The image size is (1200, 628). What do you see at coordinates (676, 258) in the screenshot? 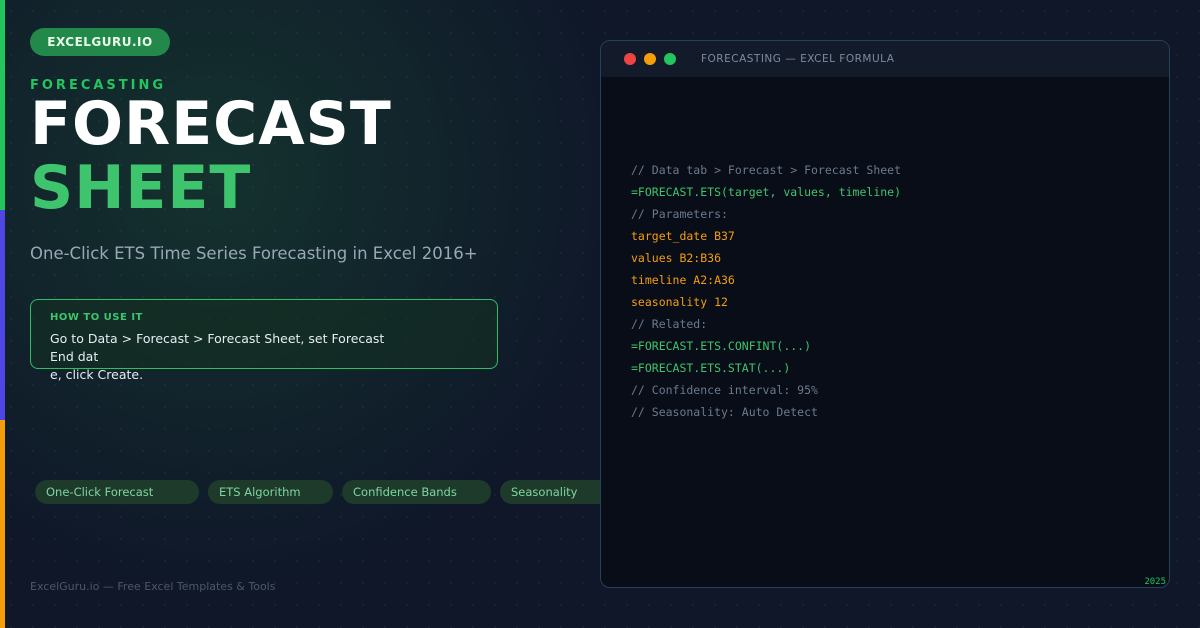
I see `code-line: values B2:B36` at bounding box center [676, 258].